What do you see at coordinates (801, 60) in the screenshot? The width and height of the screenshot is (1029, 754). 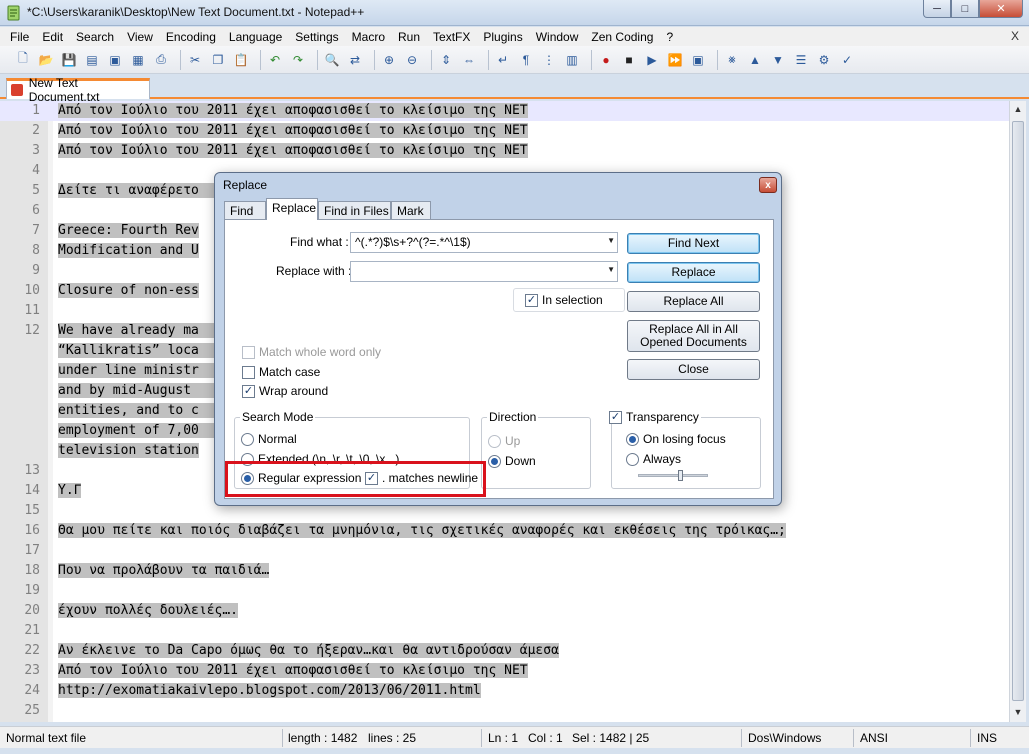 I see `sort-icon: ☰` at bounding box center [801, 60].